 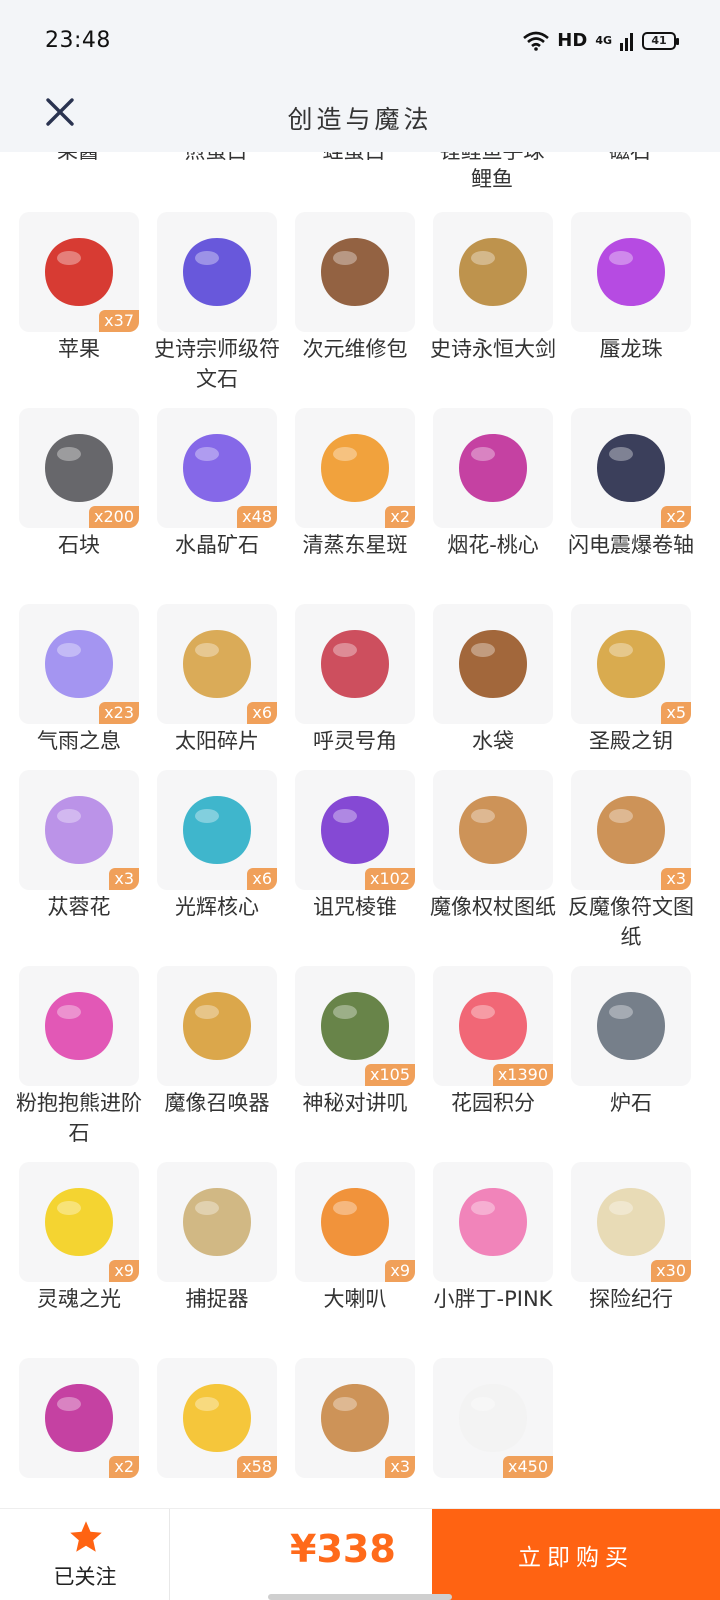 I want to click on item-thumbnail: x5, so click(x=631, y=664).